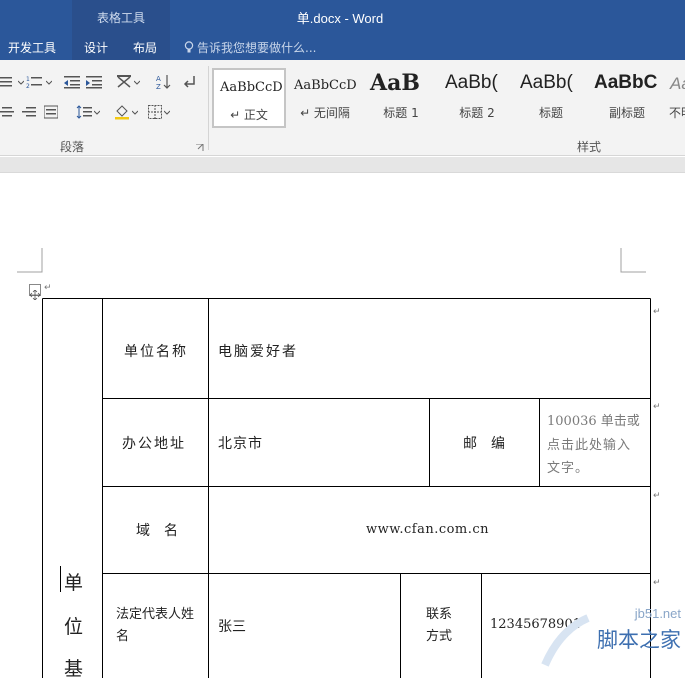 Image resolution: width=685 pixels, height=678 pixels. I want to click on watermark-name: 脚本之家, so click(639, 640).